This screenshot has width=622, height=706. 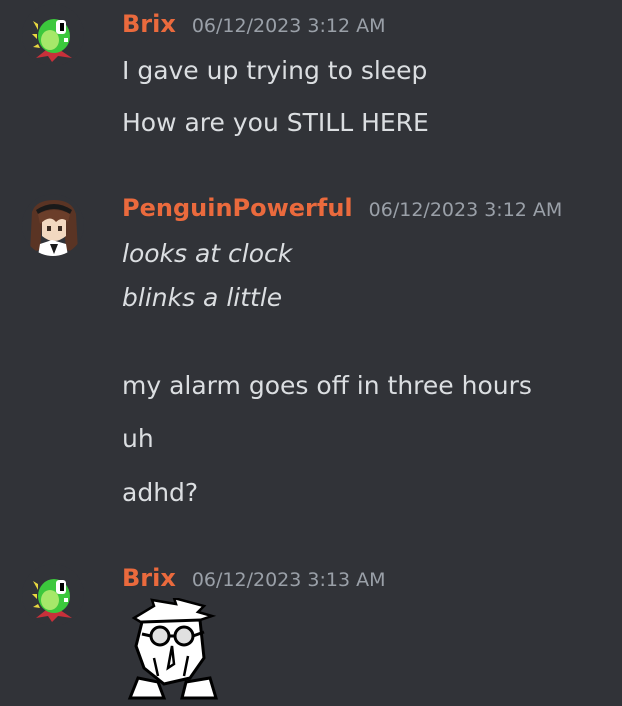 I want to click on message-header: PenguinPowerful 06/12/2023 3:12 AM, so click(x=342, y=210).